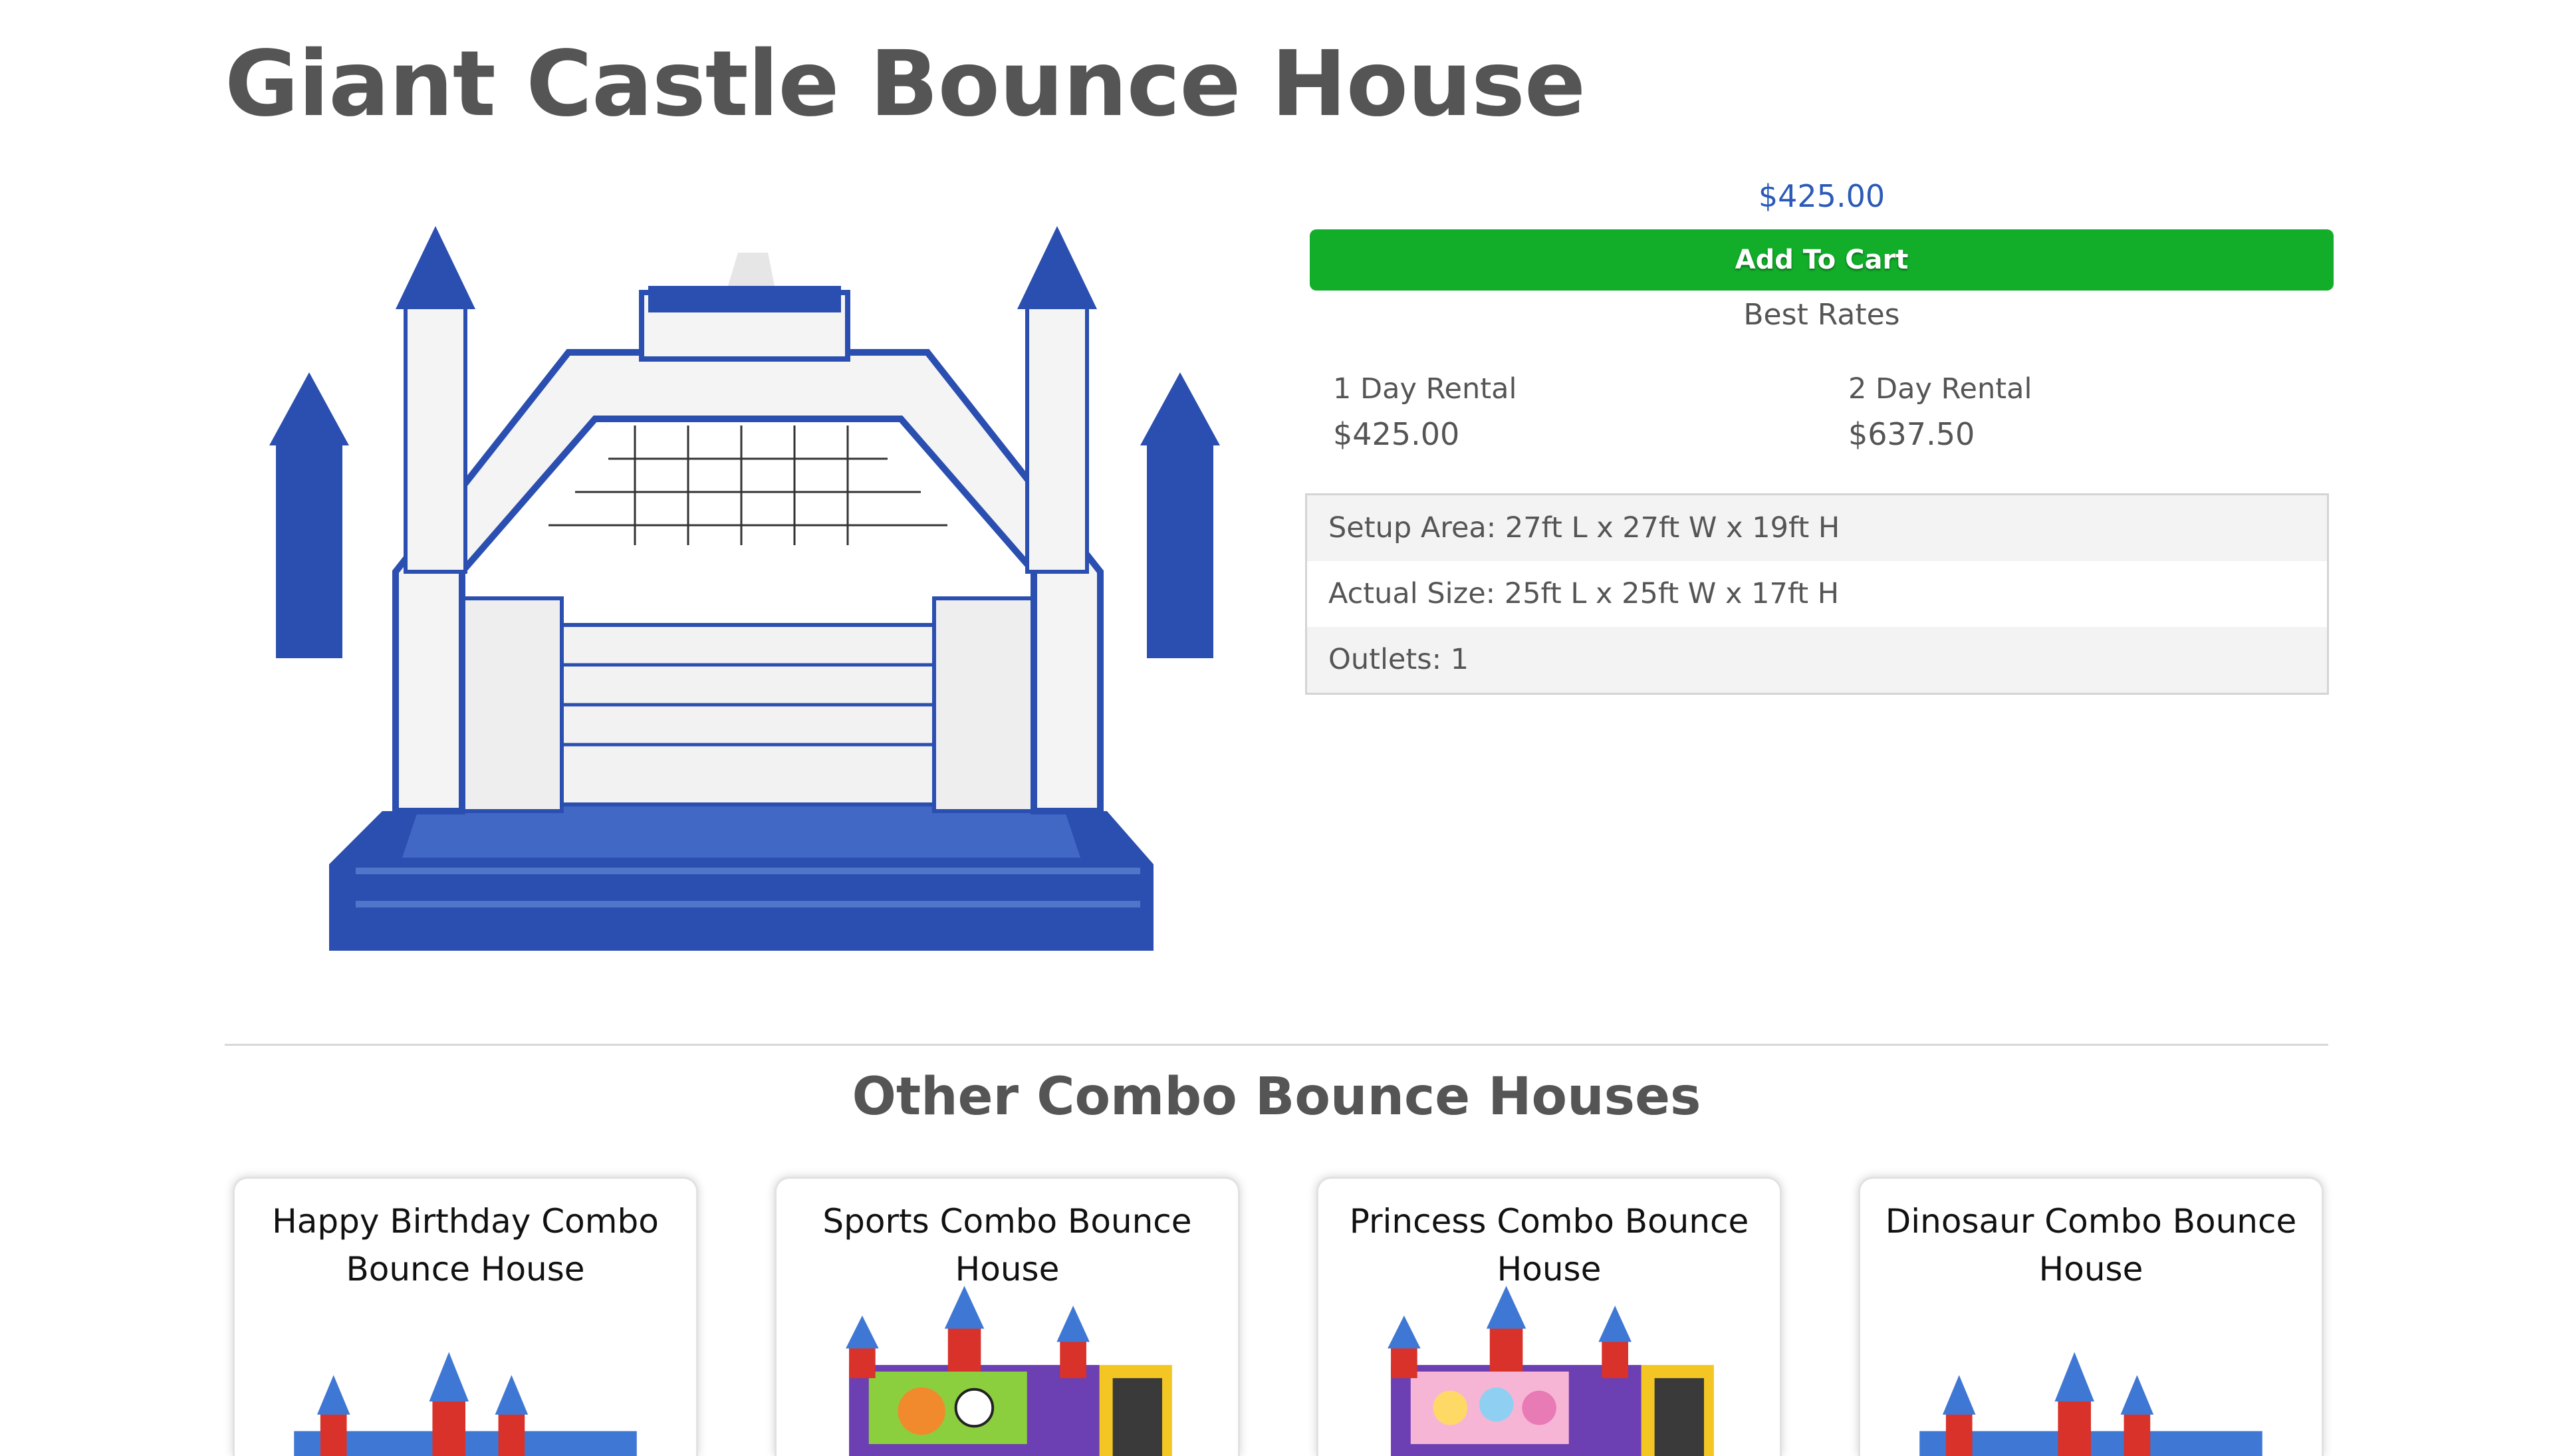 The image size is (2553, 1456). Describe the element at coordinates (2091, 1316) in the screenshot. I see `related-card-dinosaur: Dinosaur Combo Bounce House` at that location.